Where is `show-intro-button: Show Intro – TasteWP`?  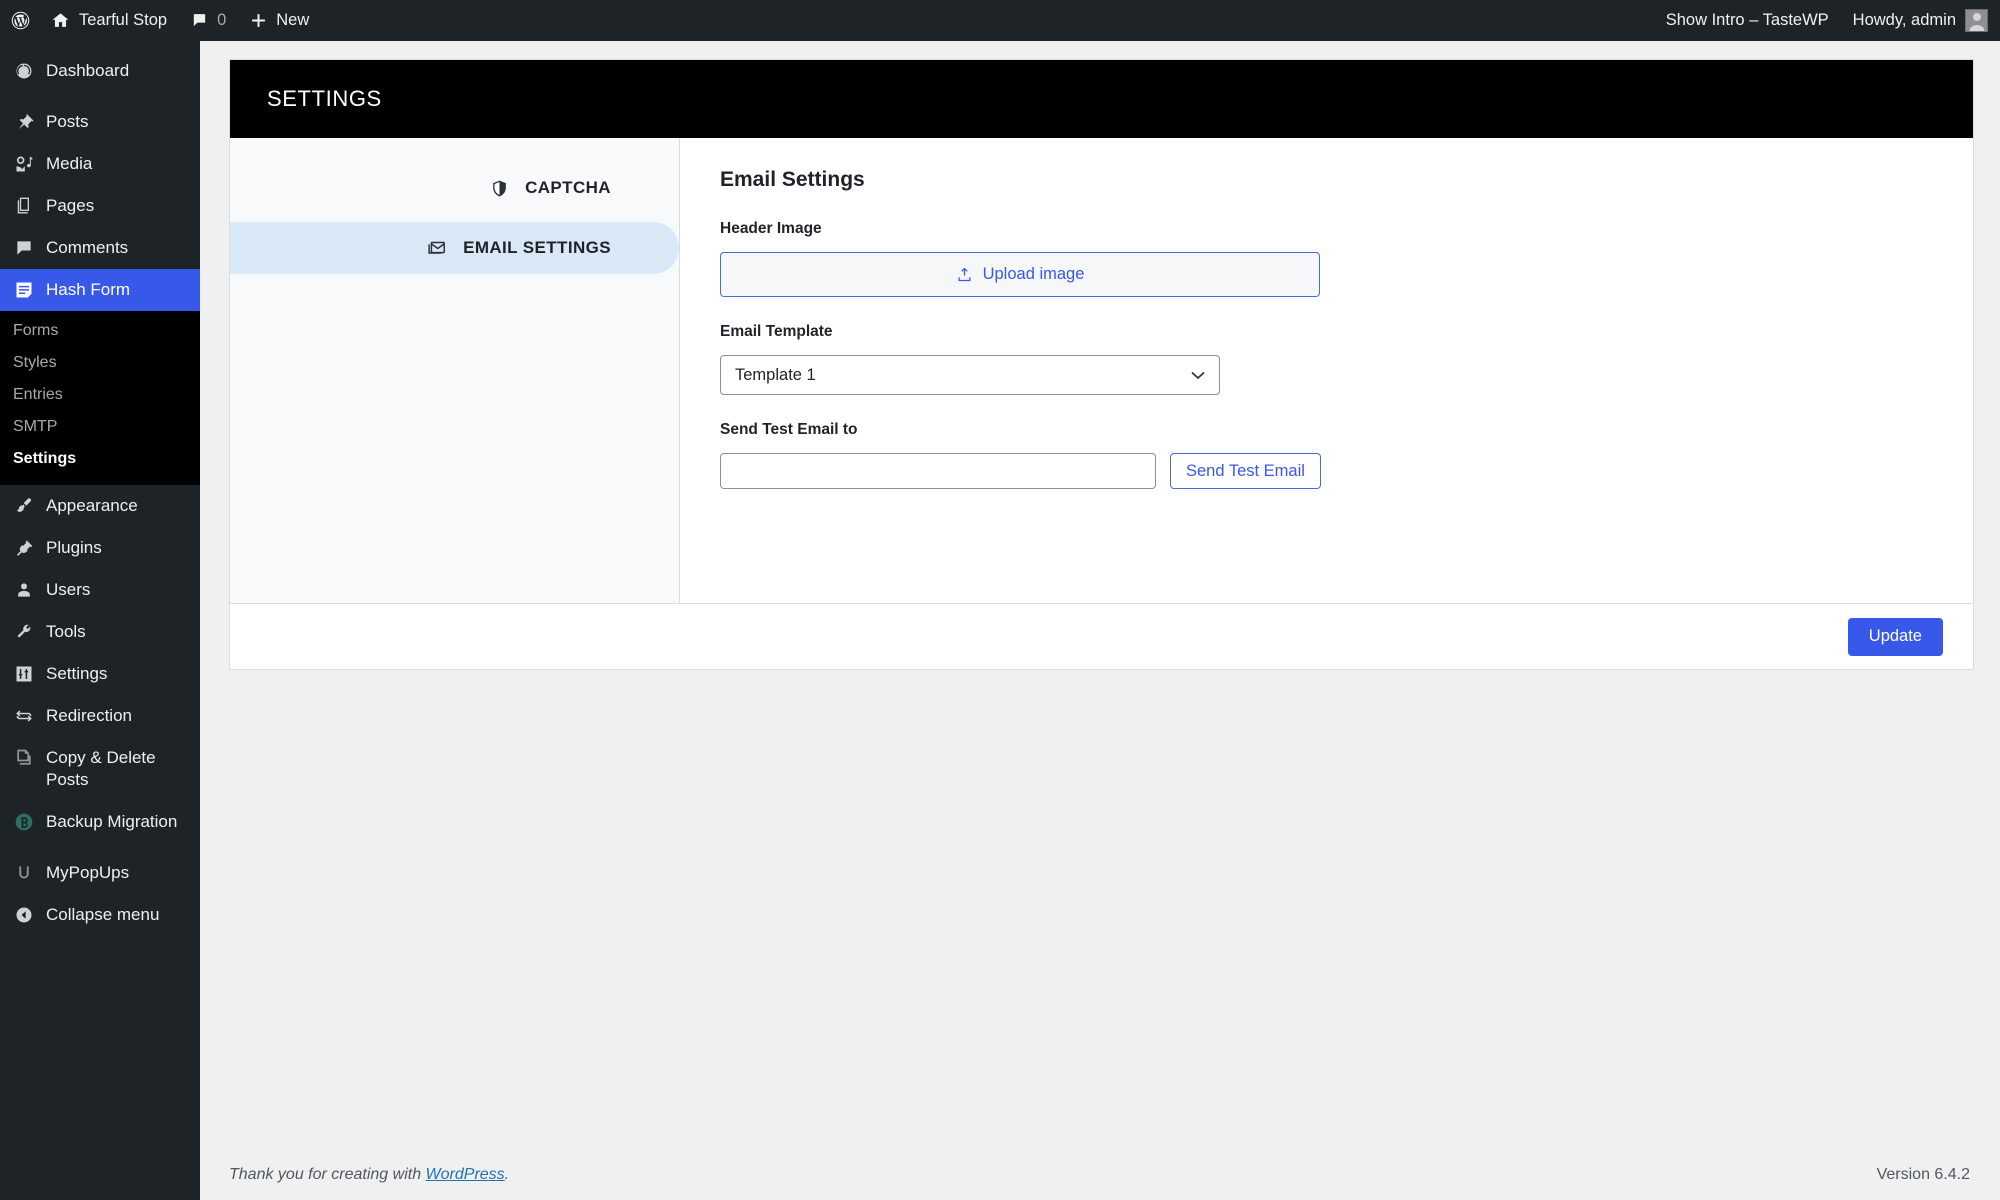
show-intro-button: Show Intro – TasteWP is located at coordinates (1747, 20).